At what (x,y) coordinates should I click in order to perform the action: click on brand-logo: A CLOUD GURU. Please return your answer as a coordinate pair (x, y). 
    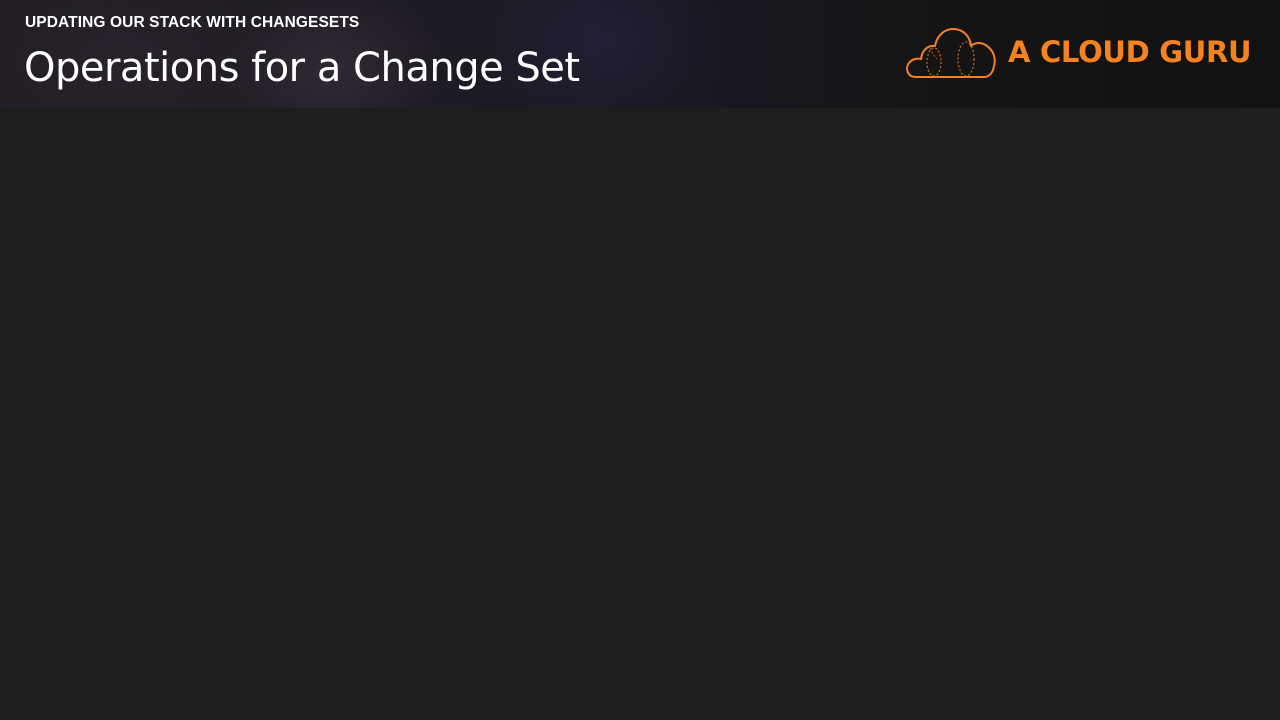
    Looking at the image, I should click on (1078, 54).